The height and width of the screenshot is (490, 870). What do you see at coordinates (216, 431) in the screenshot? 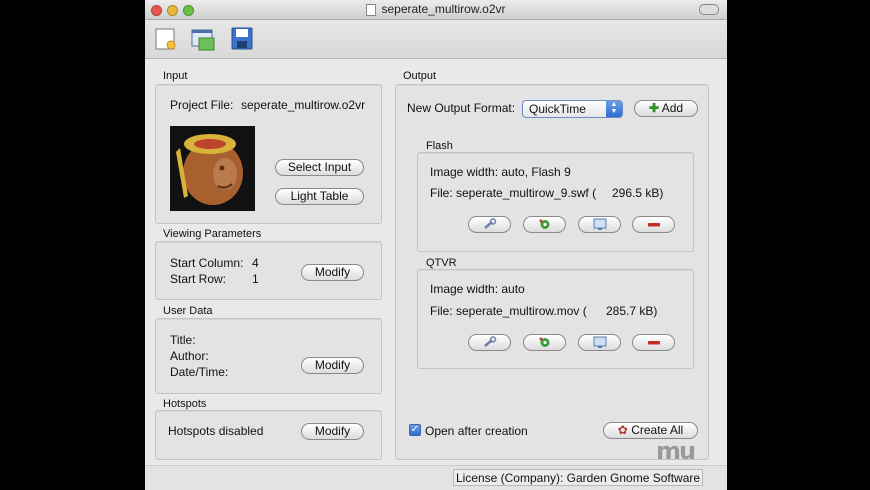
I see `hotspots-status: Hotspots disabled` at bounding box center [216, 431].